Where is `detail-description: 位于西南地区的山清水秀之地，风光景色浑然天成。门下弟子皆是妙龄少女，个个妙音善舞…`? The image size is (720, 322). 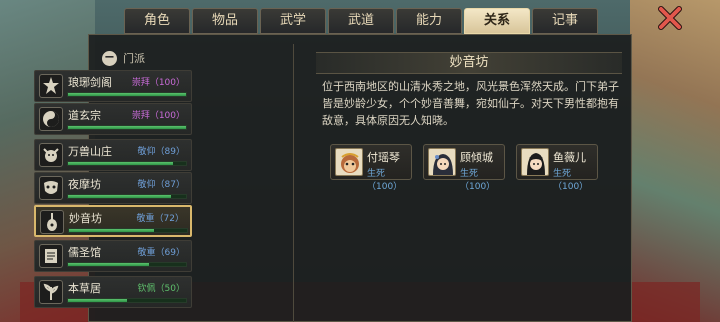 detail-description: 位于西南地区的山清水秀之地，风光景色浑然天成。门下弟子皆是妙龄少女，个个妙音善舞… is located at coordinates (470, 103).